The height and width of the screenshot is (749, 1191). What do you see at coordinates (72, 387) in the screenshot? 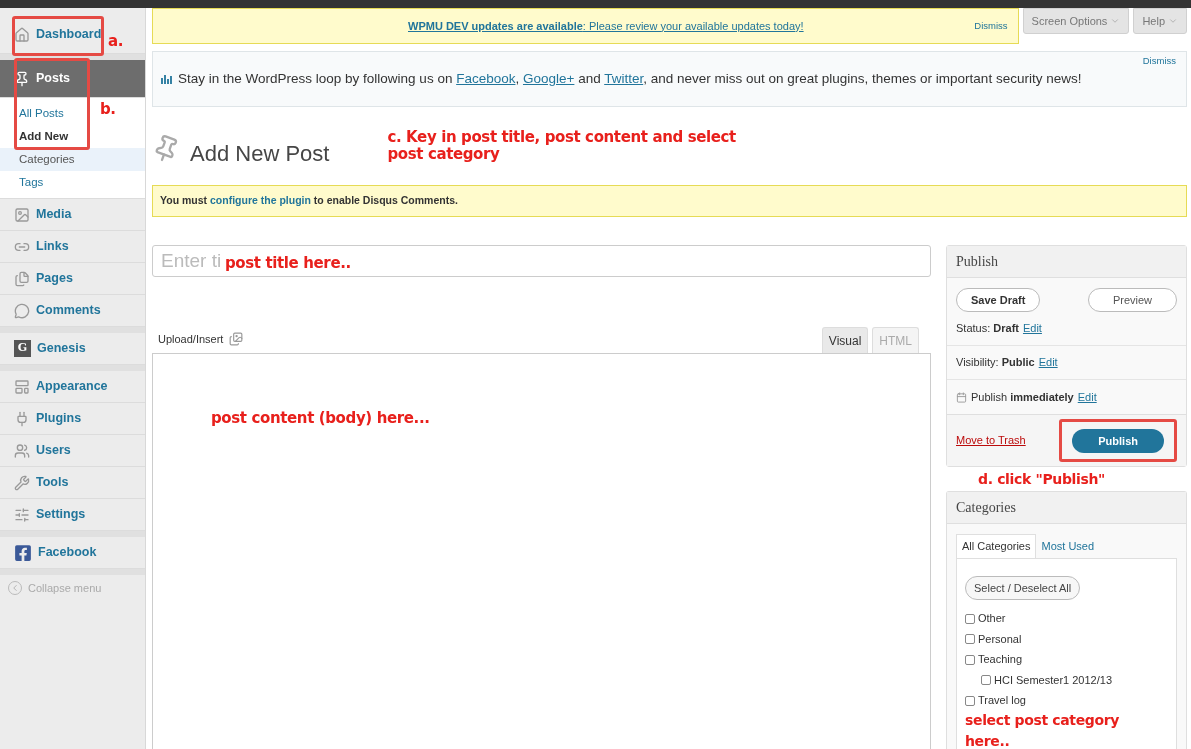
I see `sidebar-item: Appearance` at bounding box center [72, 387].